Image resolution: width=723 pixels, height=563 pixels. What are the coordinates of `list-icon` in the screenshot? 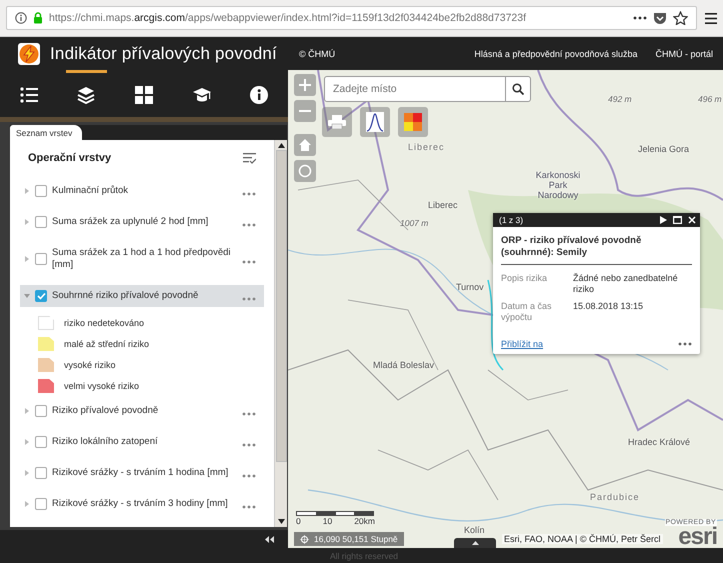 It's located at (29, 95).